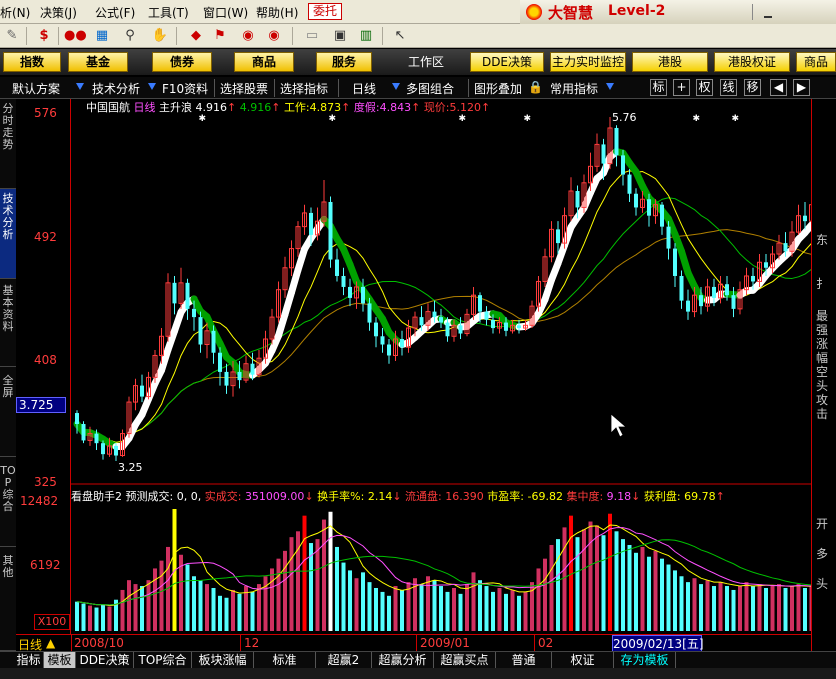 Image resolution: width=836 pixels, height=679 pixels. Describe the element at coordinates (105, 660) in the screenshot. I see `tab-dde: DDE决策` at that location.